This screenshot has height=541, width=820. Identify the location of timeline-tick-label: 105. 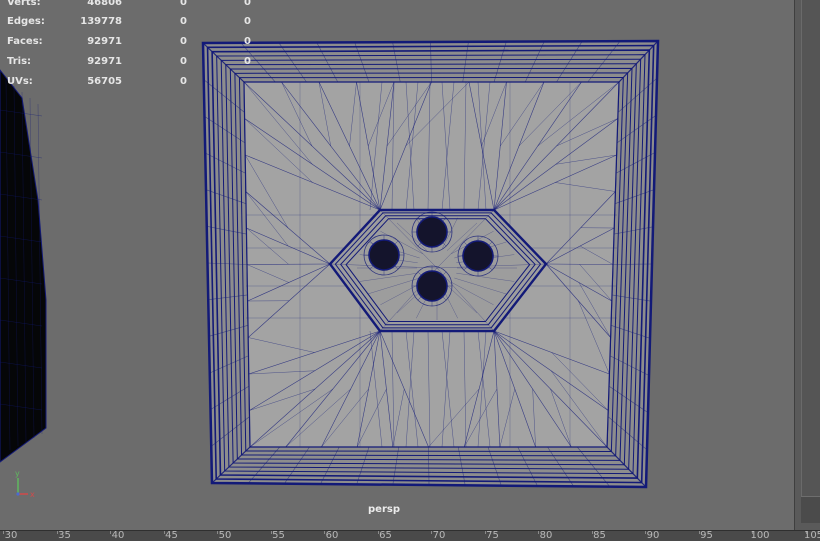
(812, 535).